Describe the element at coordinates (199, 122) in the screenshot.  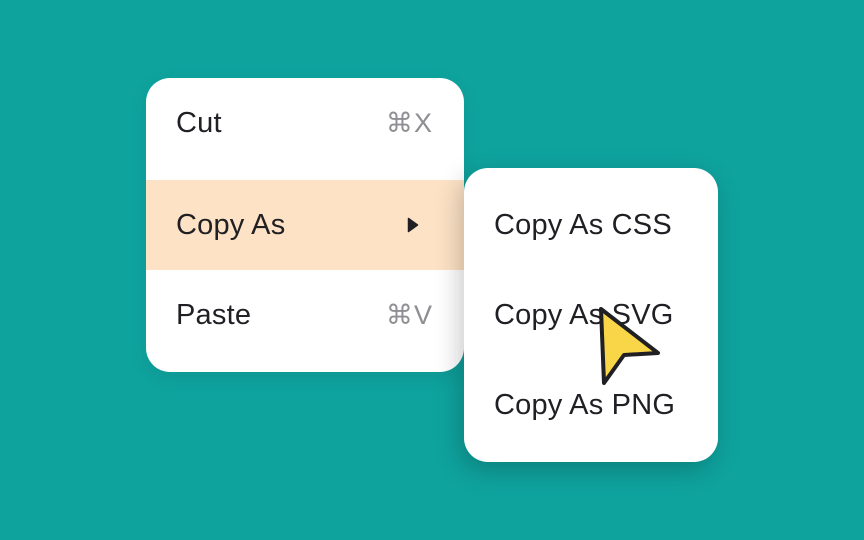
I see `menu-item-label: Cut` at that location.